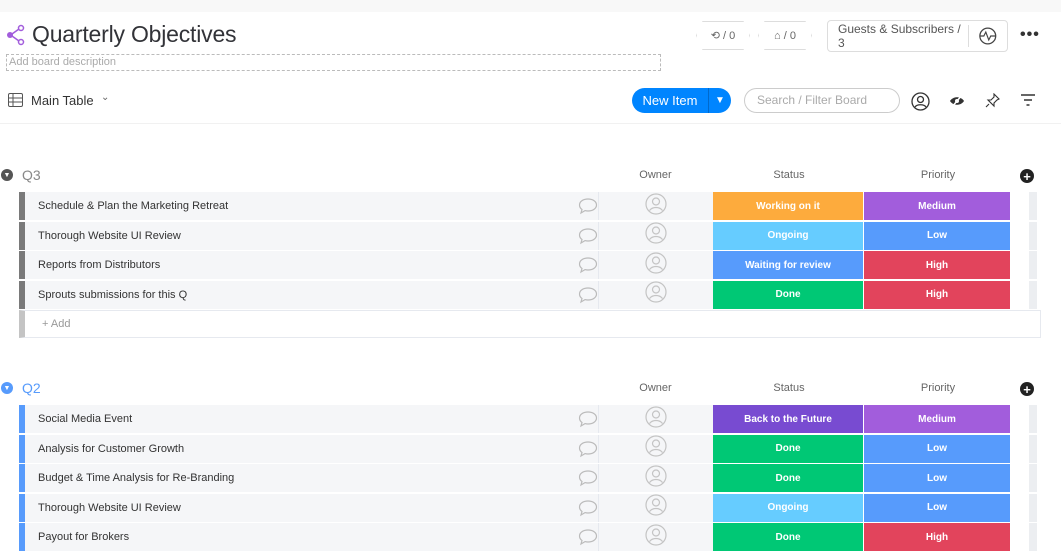  Describe the element at coordinates (301, 294) in the screenshot. I see `item-name: Sprouts submissions for this Q` at that location.